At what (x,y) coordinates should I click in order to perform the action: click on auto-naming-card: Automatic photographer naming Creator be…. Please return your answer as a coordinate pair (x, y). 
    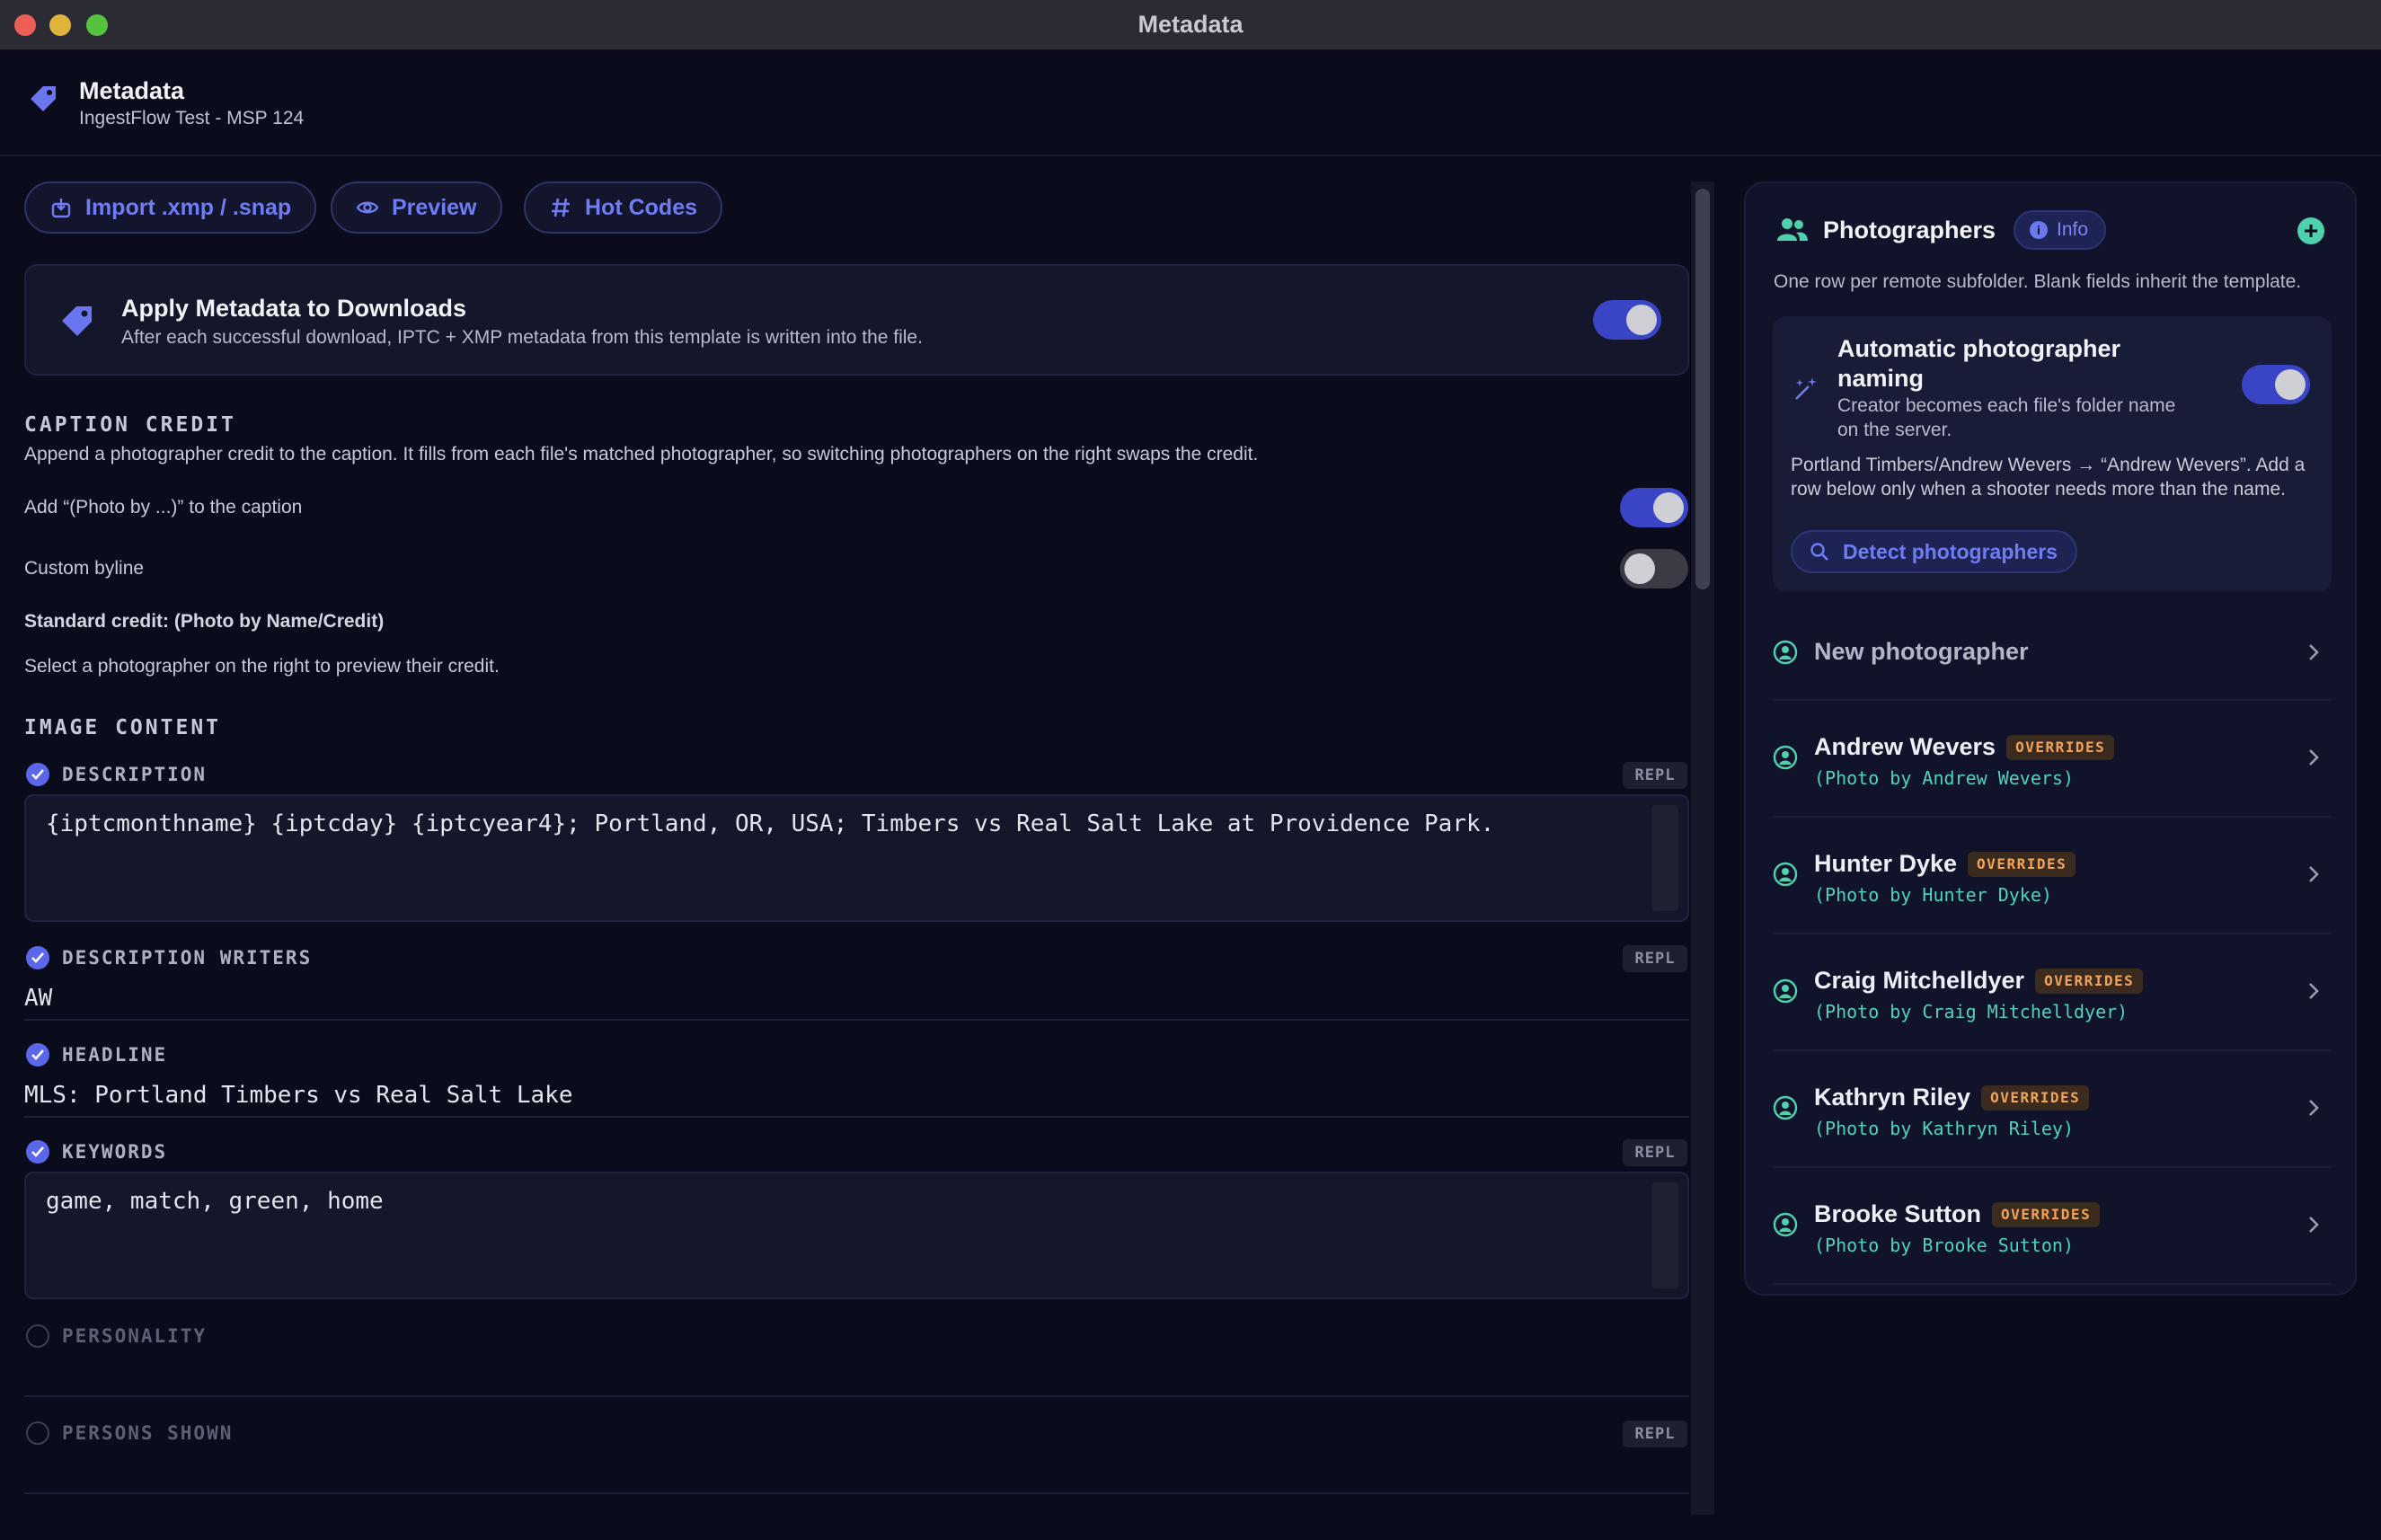
    Looking at the image, I should click on (2052, 453).